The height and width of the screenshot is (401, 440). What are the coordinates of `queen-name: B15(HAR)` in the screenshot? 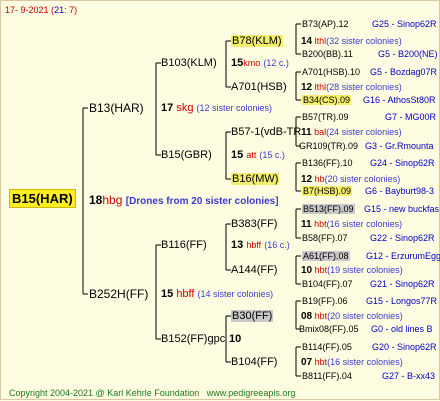 It's located at (42, 198).